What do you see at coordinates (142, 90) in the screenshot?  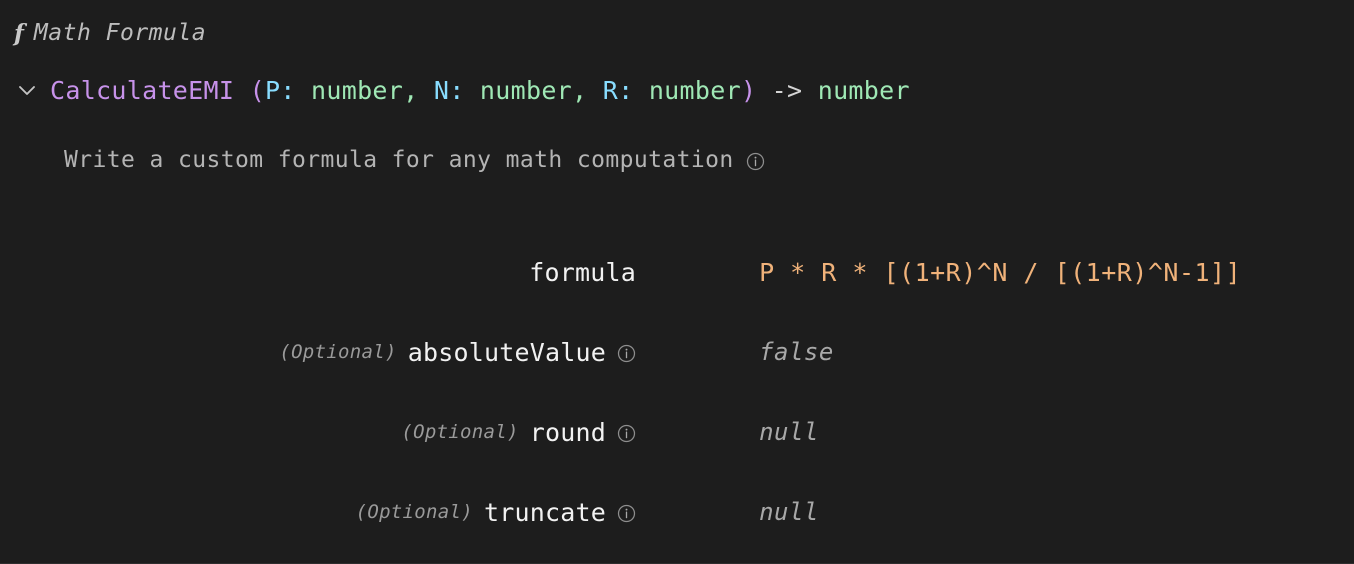 I see `function-name: CalculateEMI` at bounding box center [142, 90].